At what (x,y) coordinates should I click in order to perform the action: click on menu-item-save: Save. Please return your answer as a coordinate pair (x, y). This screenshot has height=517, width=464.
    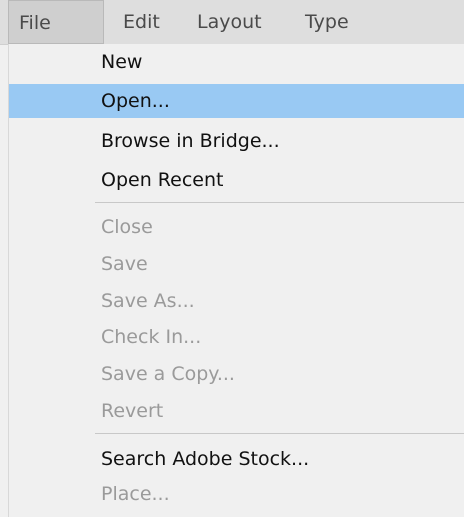
    Looking at the image, I should click on (124, 264).